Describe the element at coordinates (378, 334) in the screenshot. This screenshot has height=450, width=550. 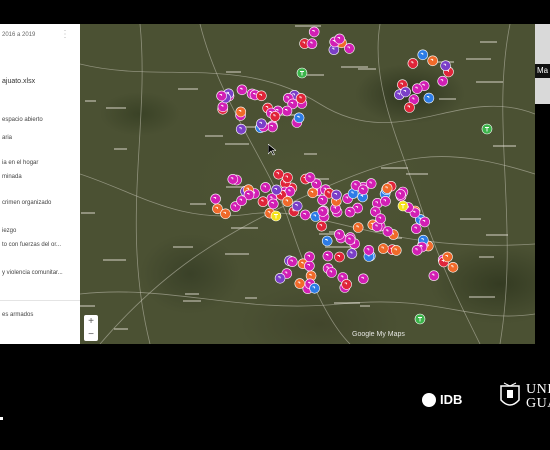
I see `map-attribution: Google My Maps` at that location.